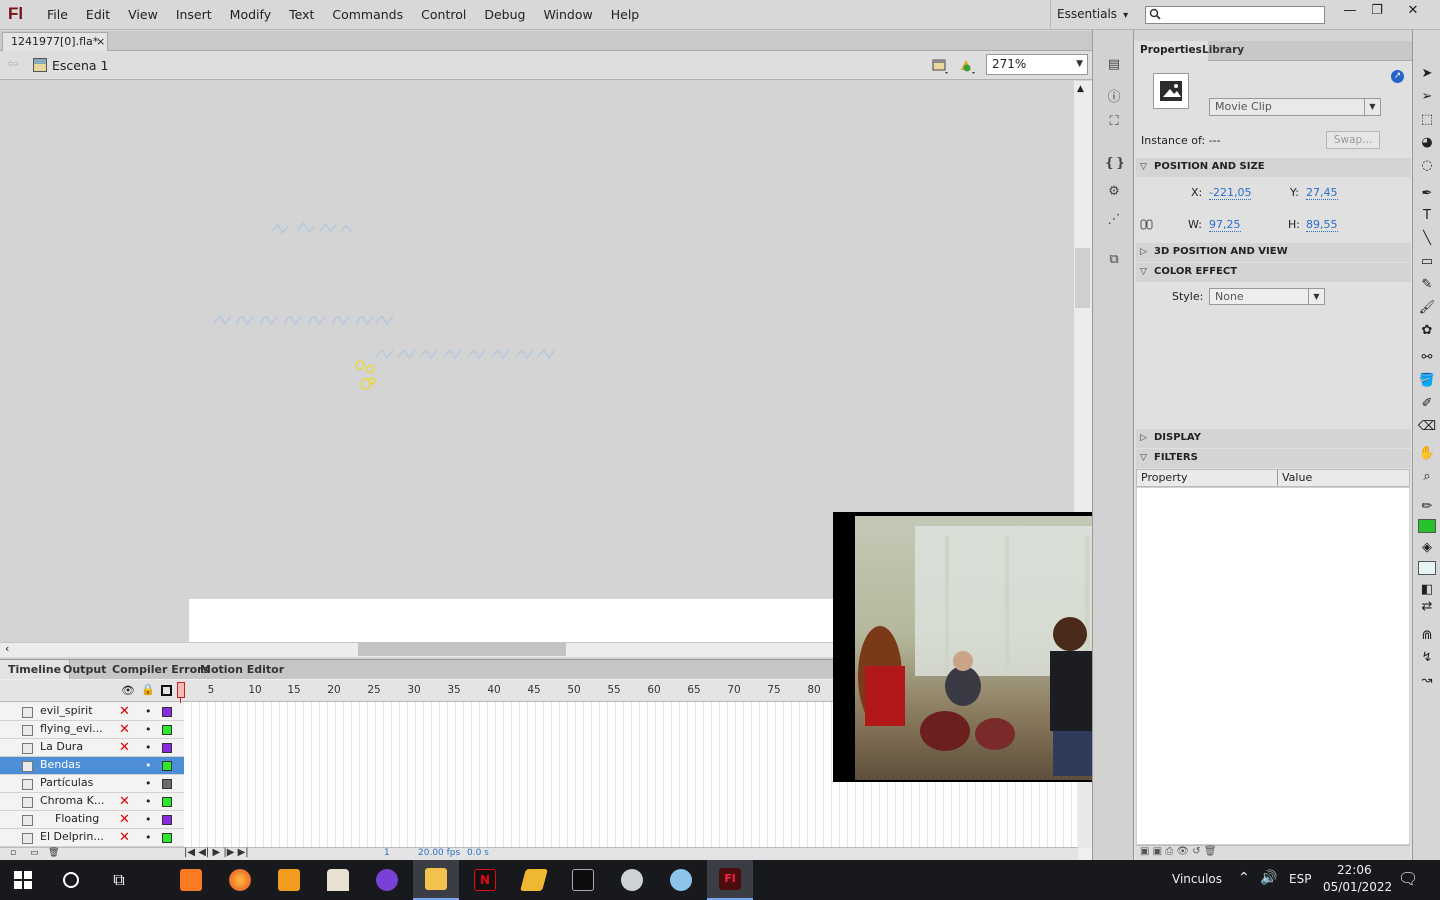 The height and width of the screenshot is (900, 1440). What do you see at coordinates (194, 15) in the screenshot?
I see `menu-insert: Insert` at bounding box center [194, 15].